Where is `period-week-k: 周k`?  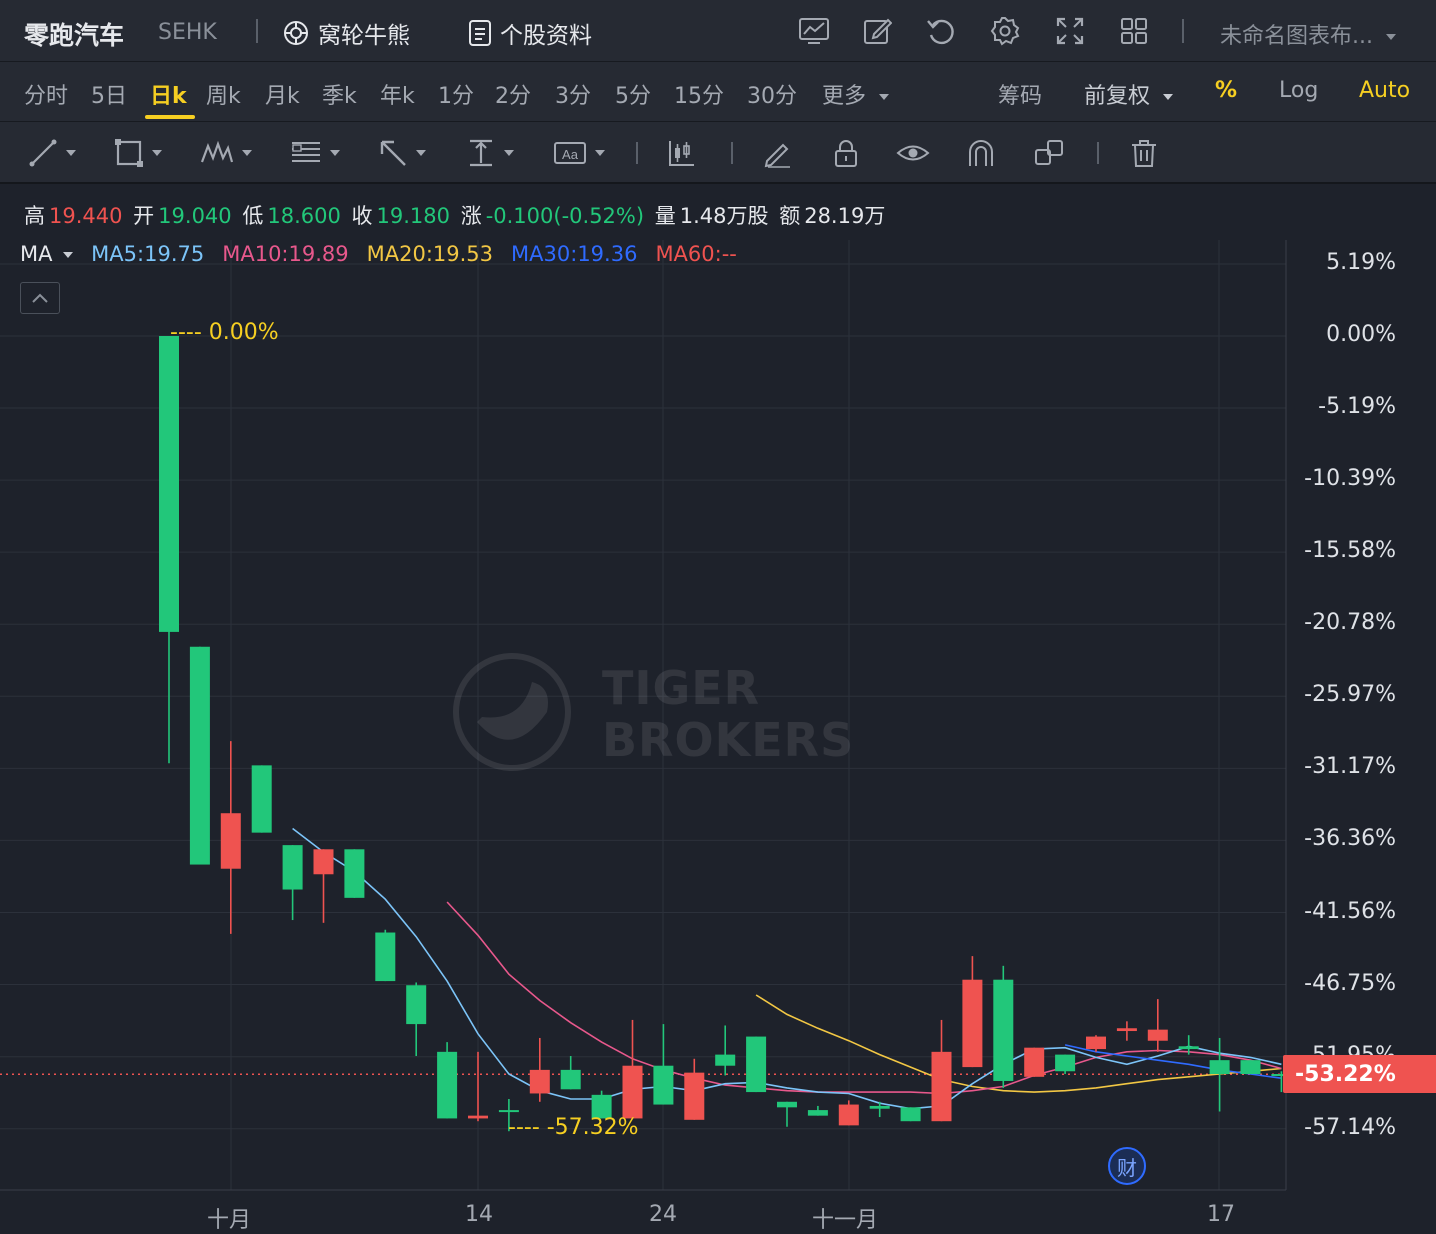
period-week-k: 周k is located at coordinates (223, 94).